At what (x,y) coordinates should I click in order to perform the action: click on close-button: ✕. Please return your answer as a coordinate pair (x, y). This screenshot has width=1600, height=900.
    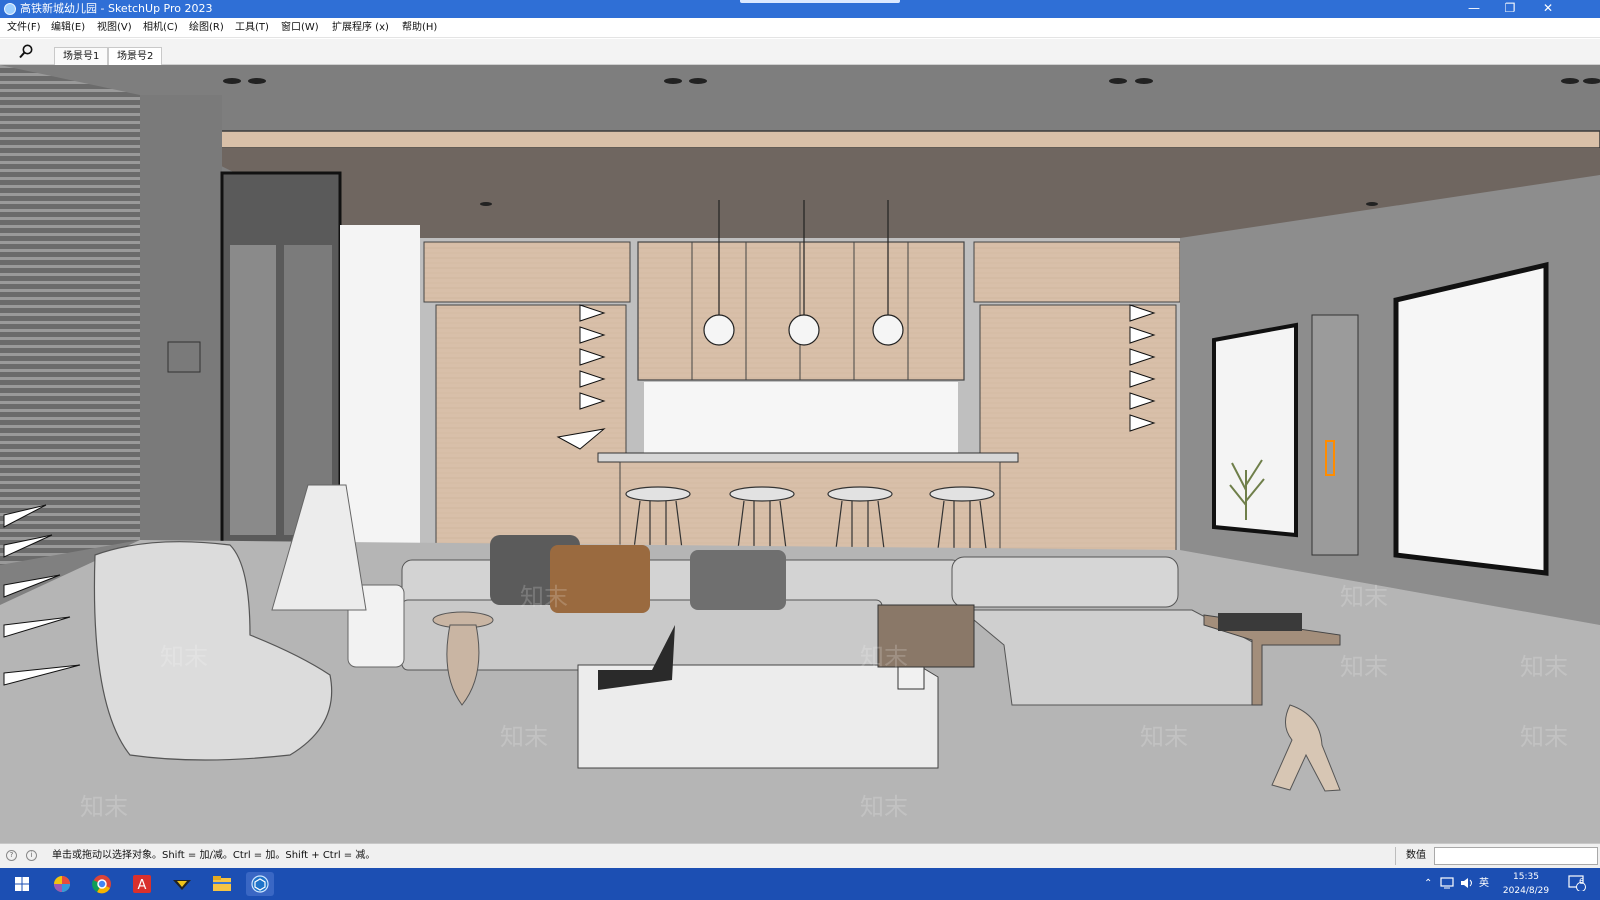
    Looking at the image, I should click on (1548, 9).